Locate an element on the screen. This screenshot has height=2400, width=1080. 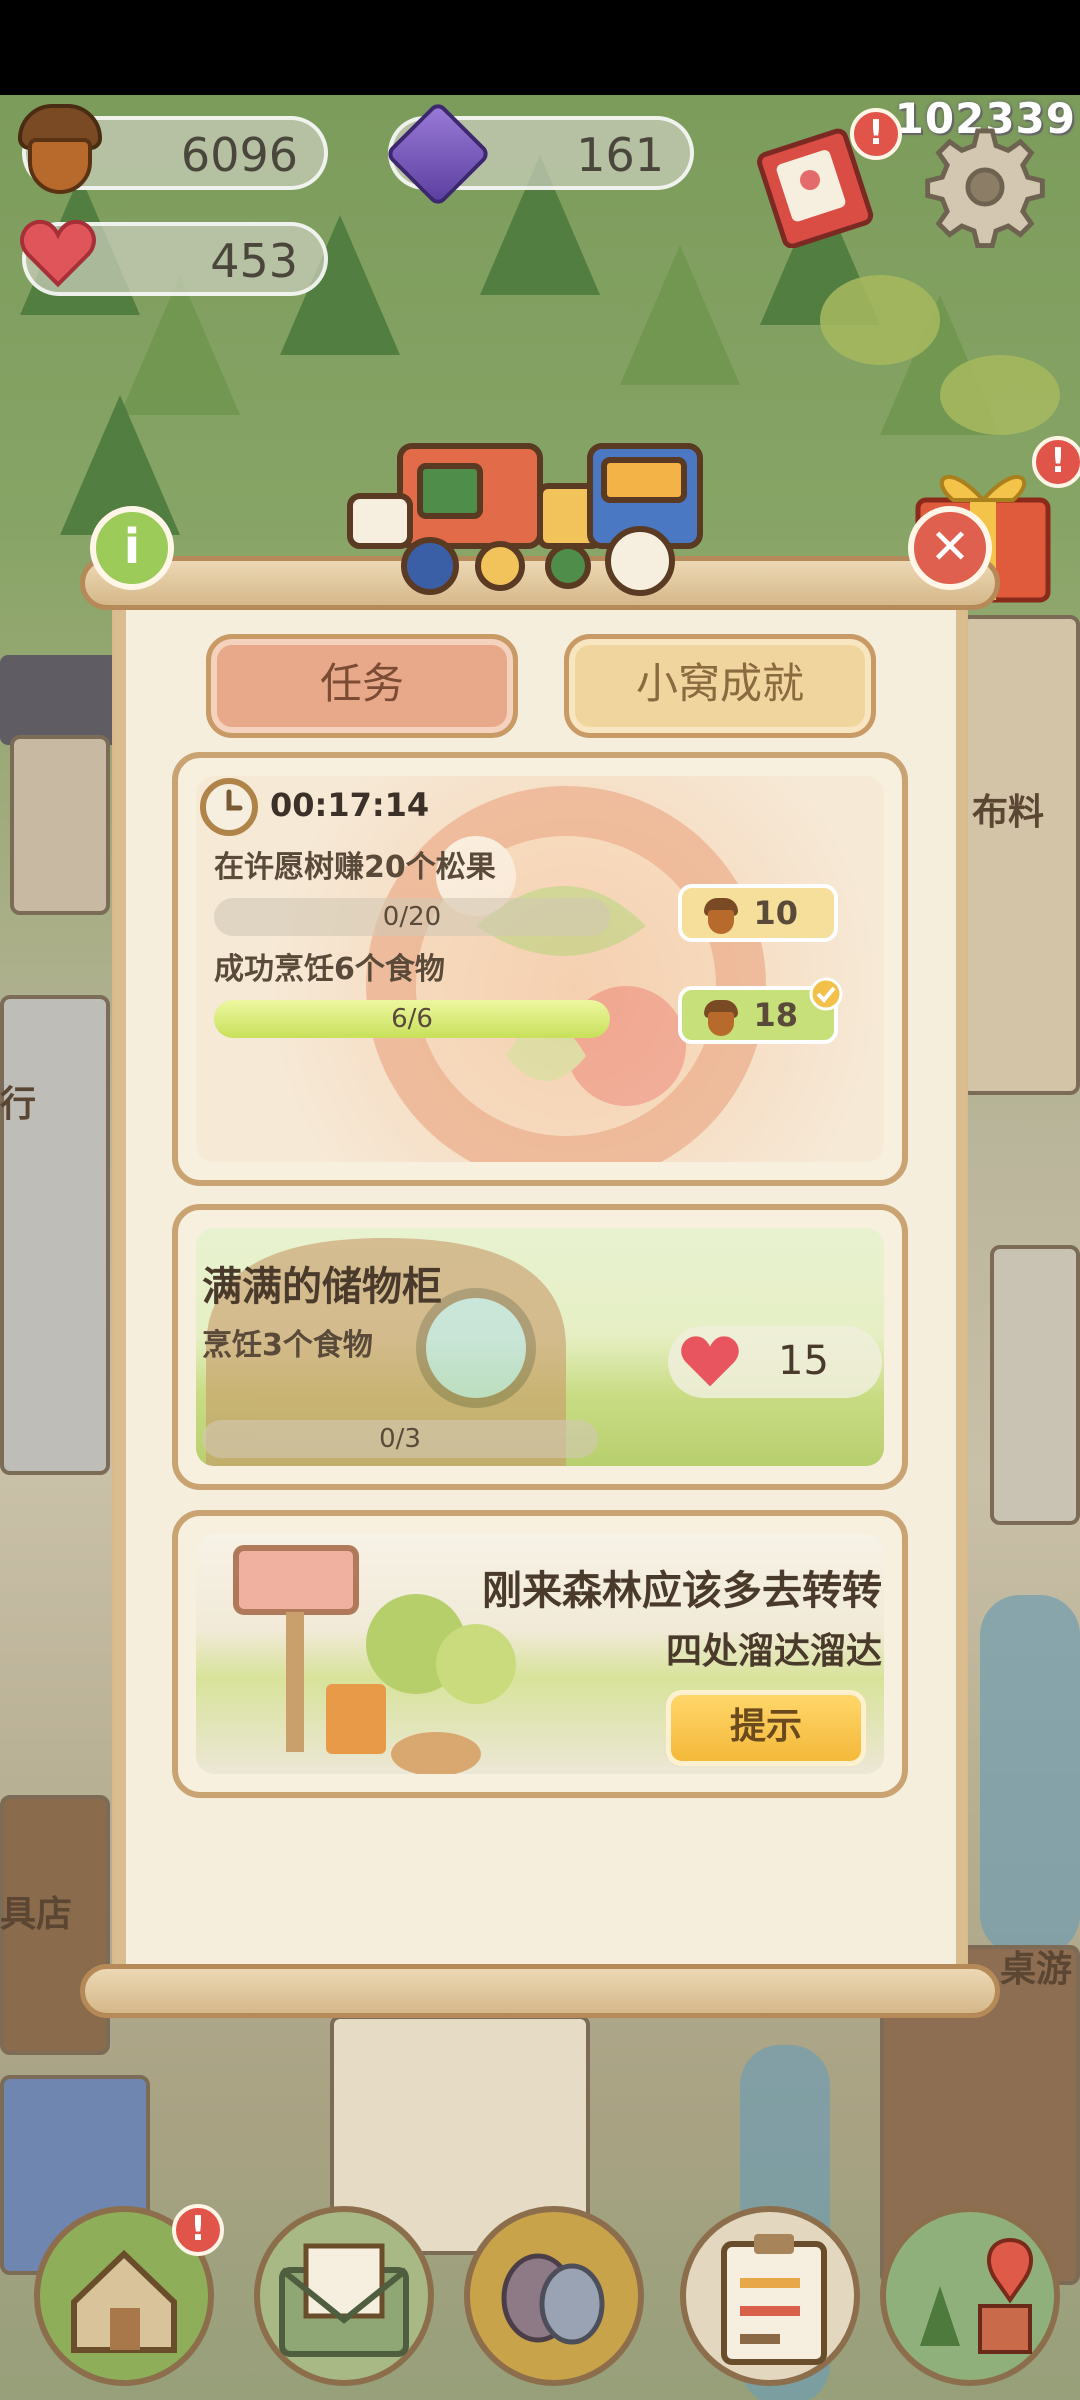
fabric-shop-building is located at coordinates (1020, 855).